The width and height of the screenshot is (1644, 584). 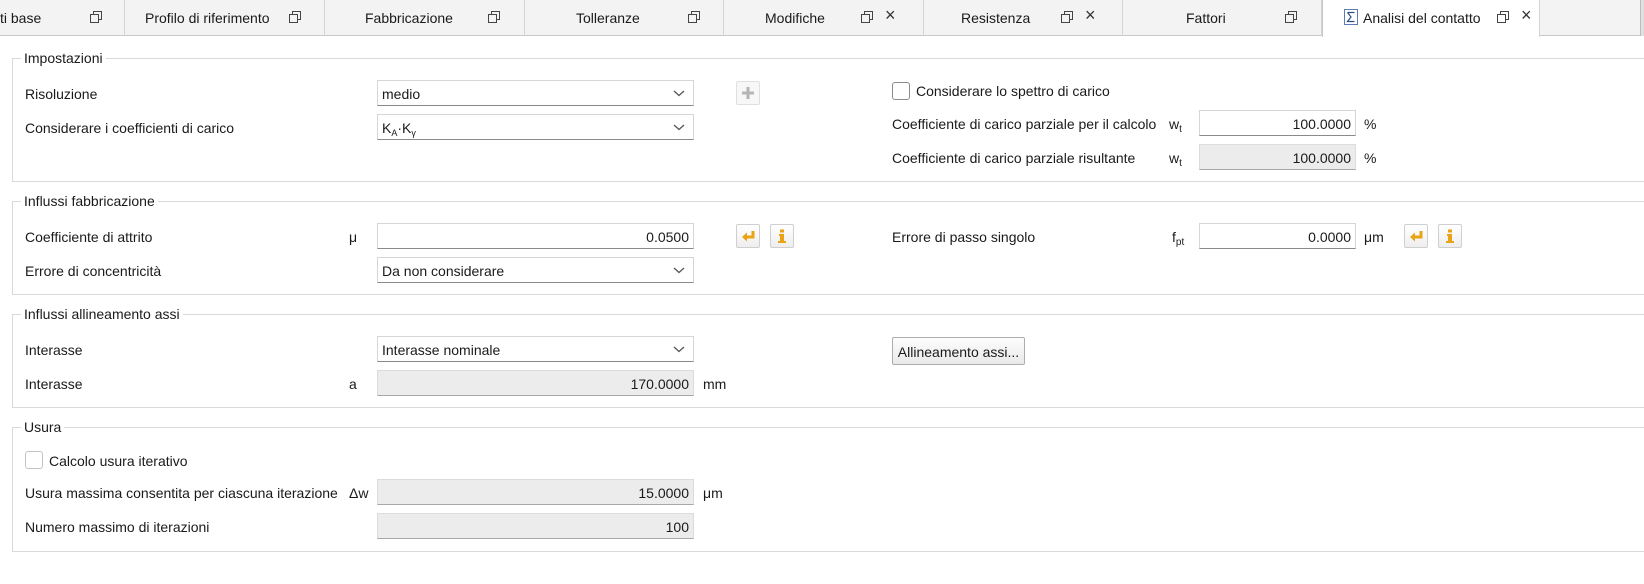 I want to click on partial-result-symbol: wt, so click(x=1175, y=159).